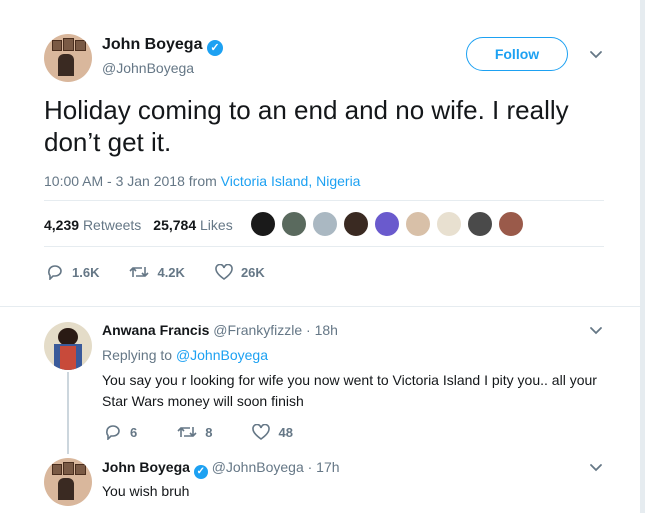 This screenshot has width=645, height=513. I want to click on author-handle: @JohnBoyega, so click(148, 68).